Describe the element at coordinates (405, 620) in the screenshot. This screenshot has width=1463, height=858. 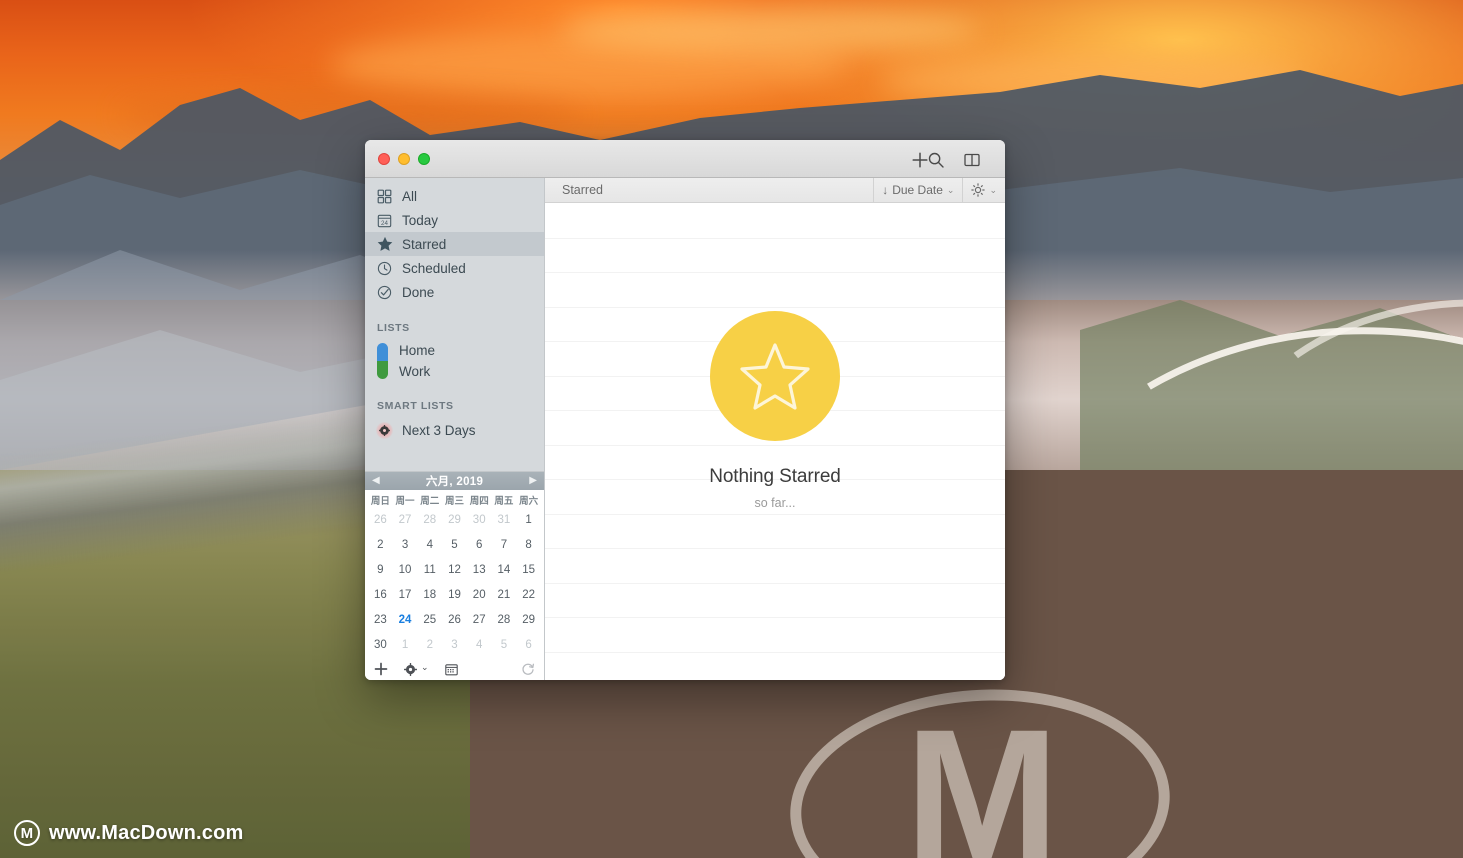
I see `calendar-day-today: 24` at that location.